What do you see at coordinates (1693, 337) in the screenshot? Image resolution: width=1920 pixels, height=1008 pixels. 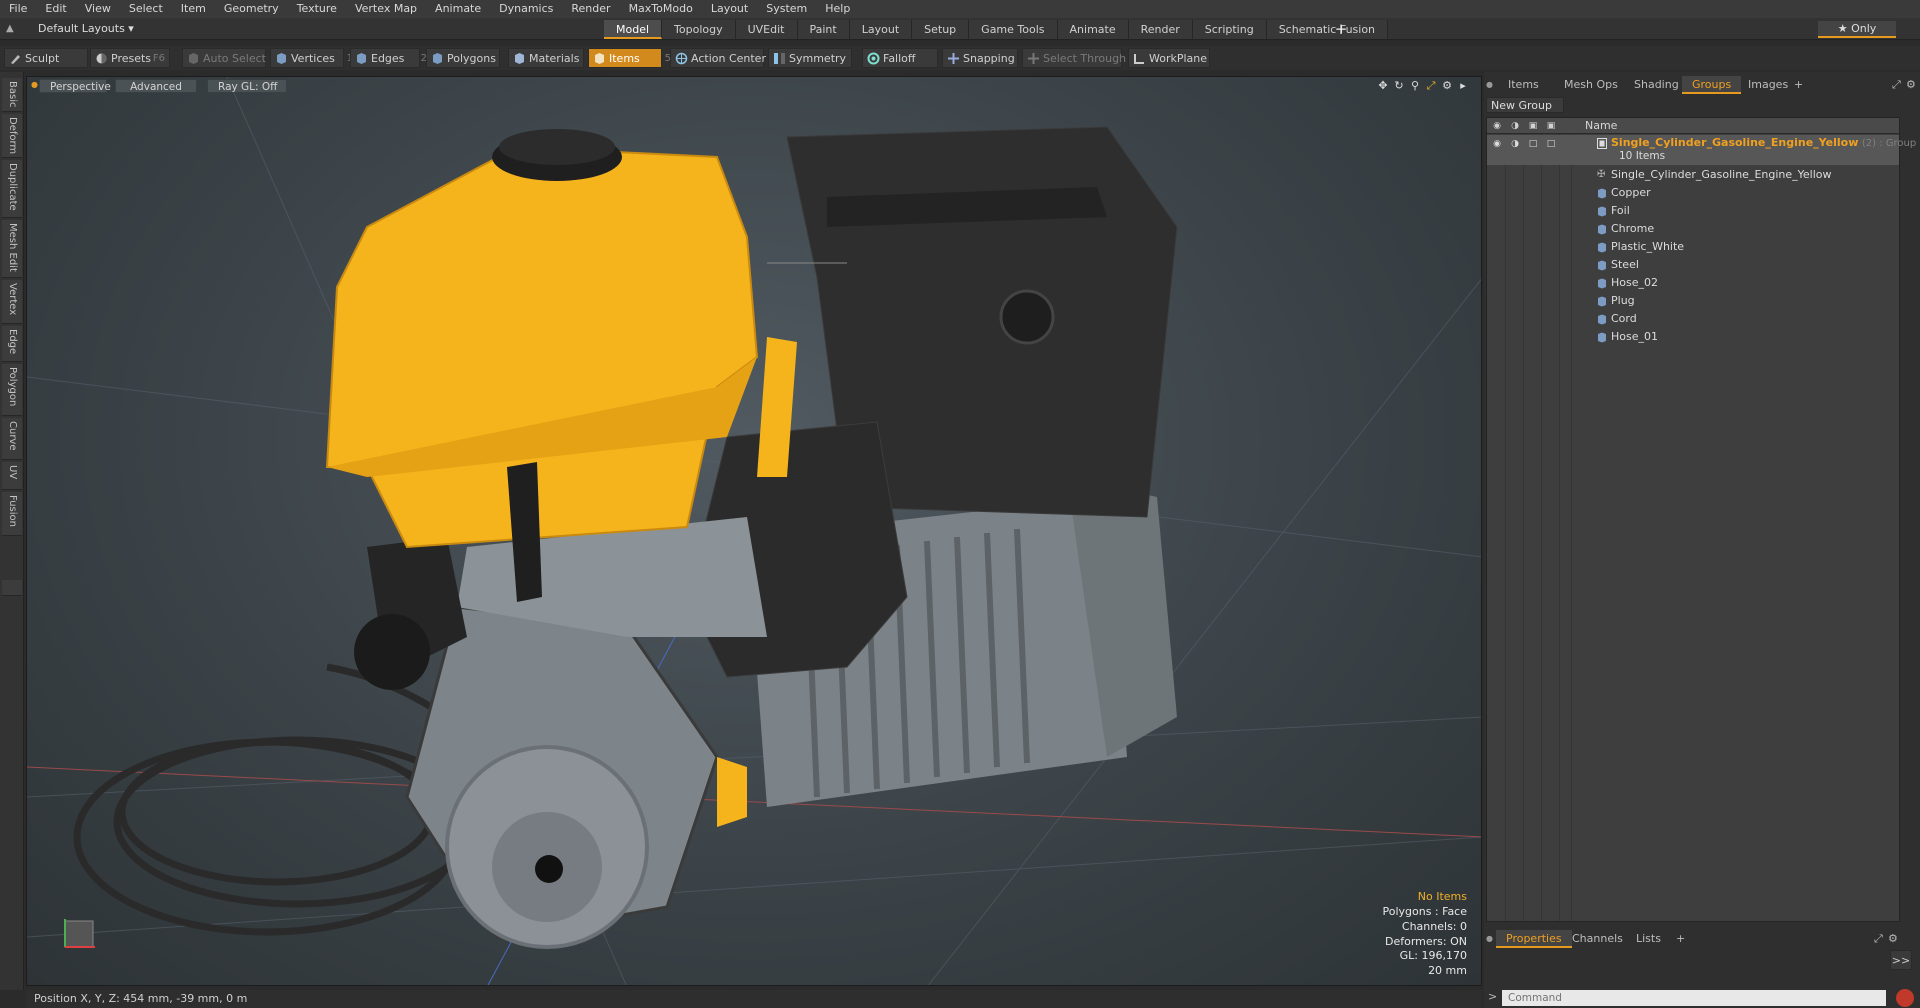 I see `list-item: Hose_01` at bounding box center [1693, 337].